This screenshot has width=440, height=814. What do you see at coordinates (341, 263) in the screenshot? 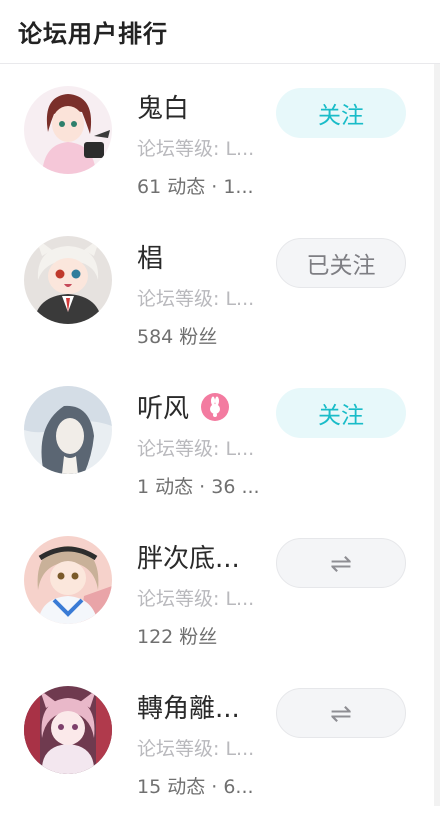
I see `followed-button: 已关注` at bounding box center [341, 263].